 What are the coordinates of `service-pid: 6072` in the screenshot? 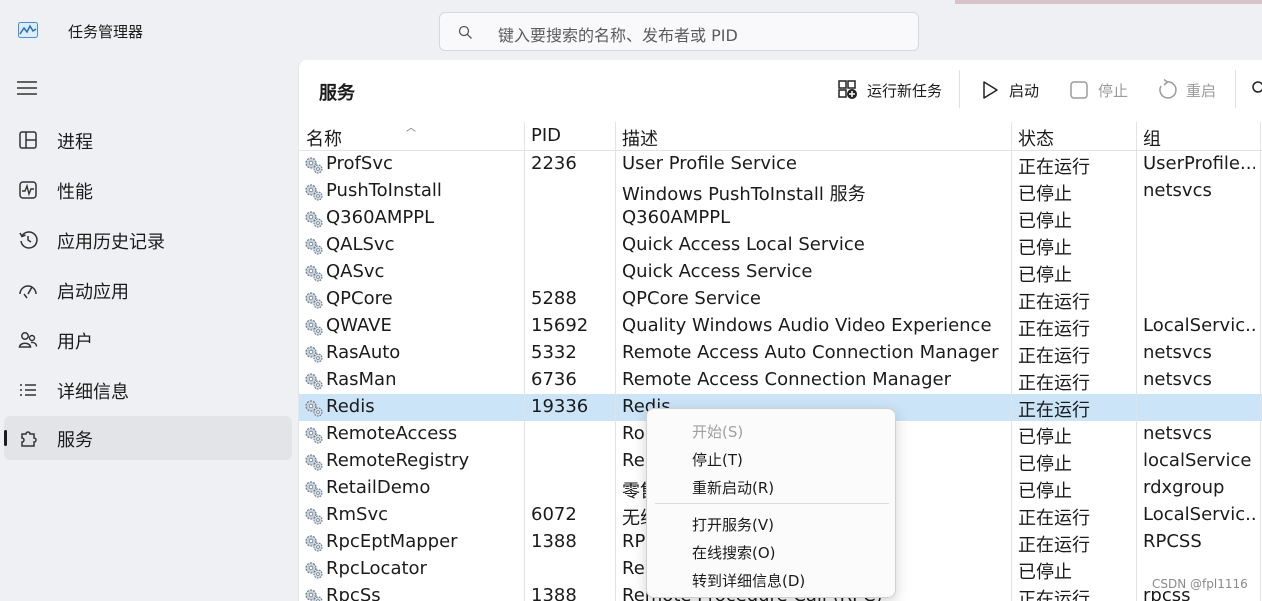 It's located at (554, 514).